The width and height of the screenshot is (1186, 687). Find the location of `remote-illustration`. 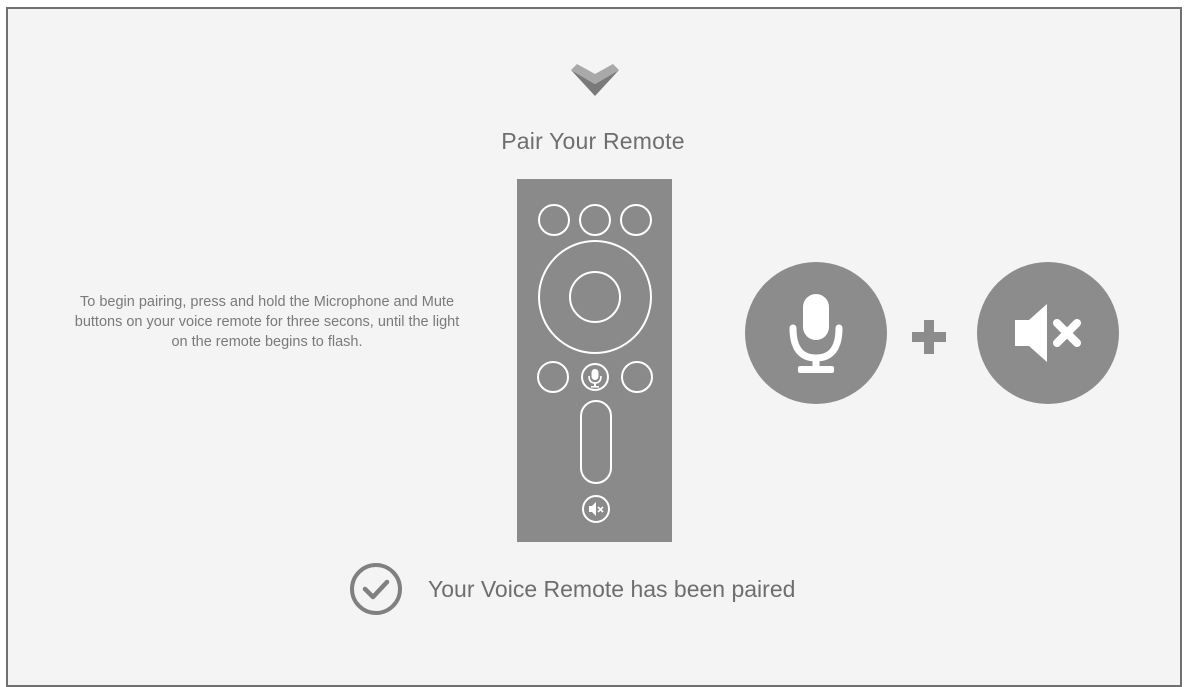

remote-illustration is located at coordinates (594, 360).